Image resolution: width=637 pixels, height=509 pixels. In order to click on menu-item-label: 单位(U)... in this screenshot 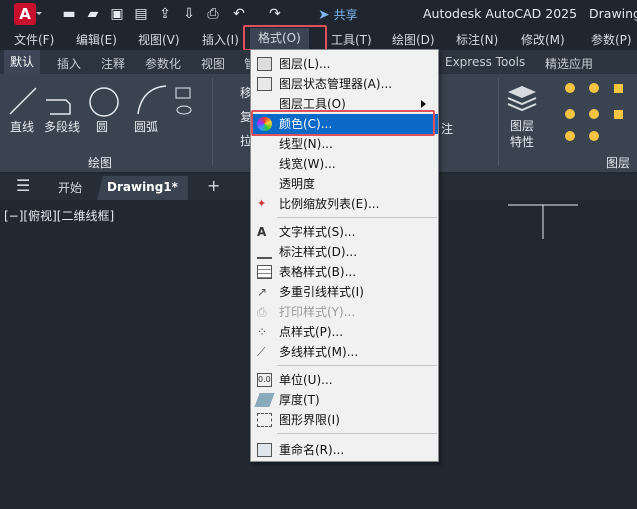, I will do `click(306, 380)`.